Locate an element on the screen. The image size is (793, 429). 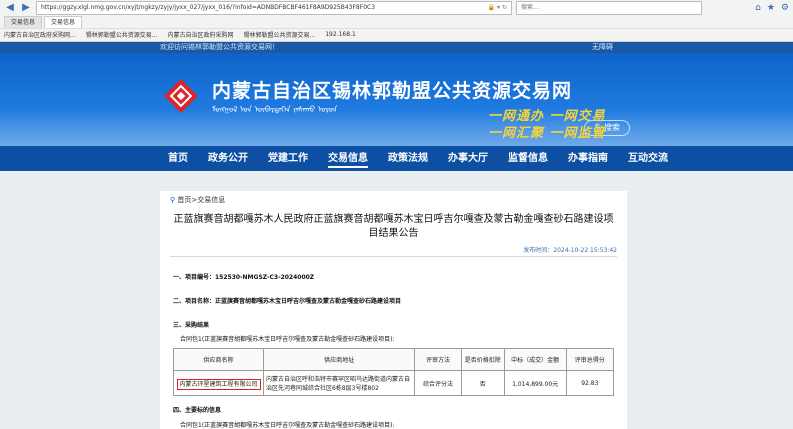
accessibility-link: 无障碍 is located at coordinates (602, 47).